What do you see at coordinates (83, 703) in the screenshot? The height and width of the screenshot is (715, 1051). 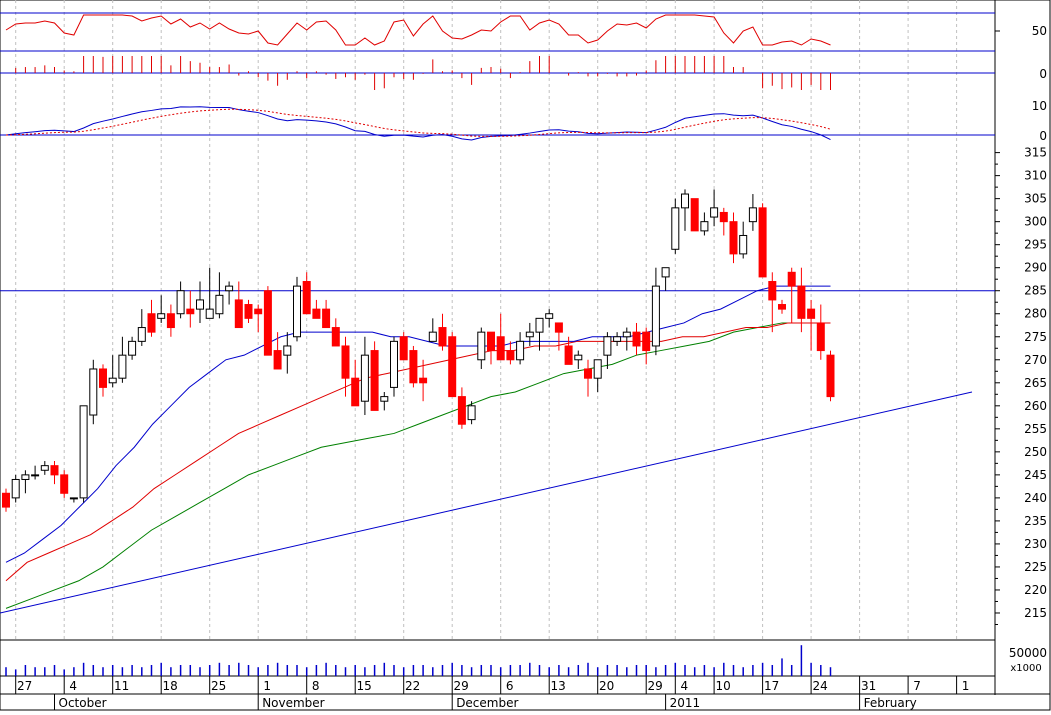 I see `month-label: October` at bounding box center [83, 703].